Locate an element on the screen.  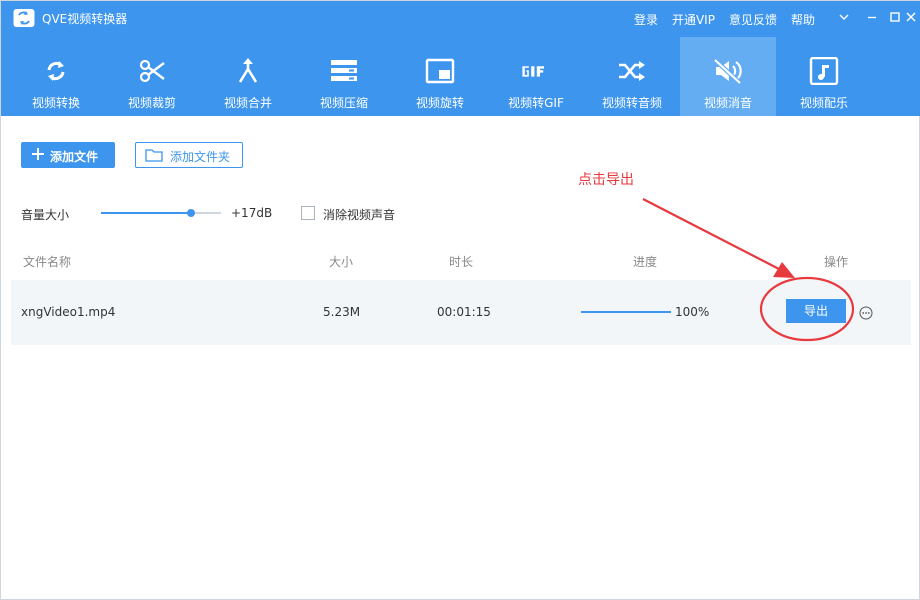
progress-text: 100% is located at coordinates (692, 312).